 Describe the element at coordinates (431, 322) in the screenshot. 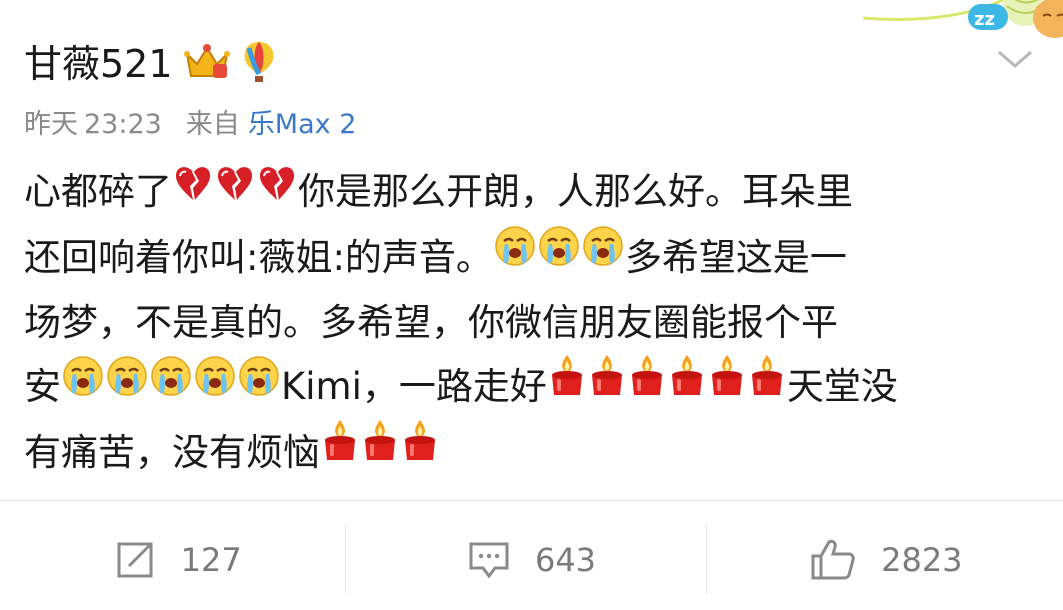

I see `content-text: 场梦，不是真的。多希望，你微信朋友圈能报个平` at that location.